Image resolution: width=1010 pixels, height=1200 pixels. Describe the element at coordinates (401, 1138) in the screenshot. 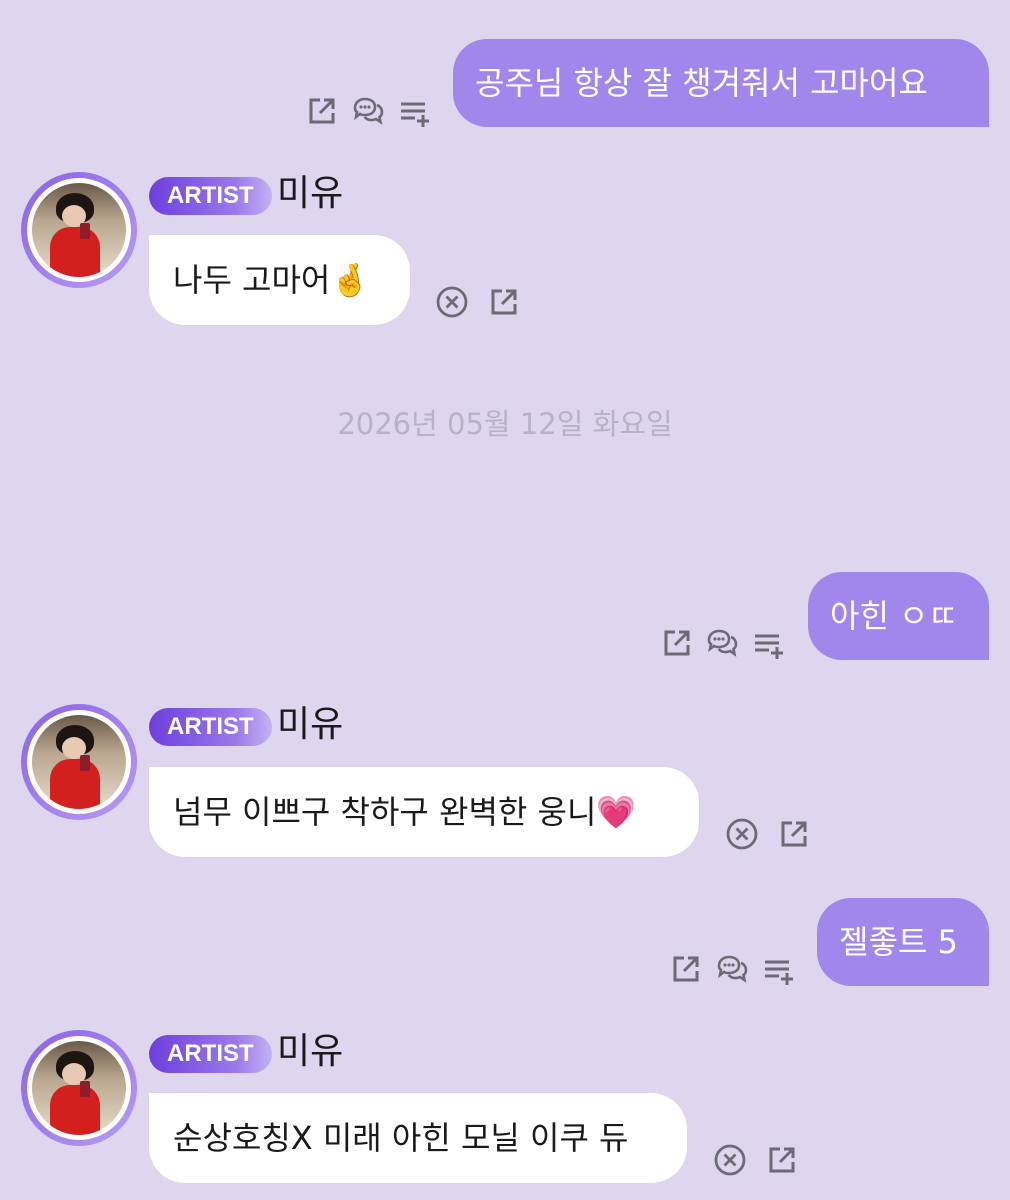

I see `message-text: 순상호칭X 미래 아힌 모닐 이쿠 듀` at that location.